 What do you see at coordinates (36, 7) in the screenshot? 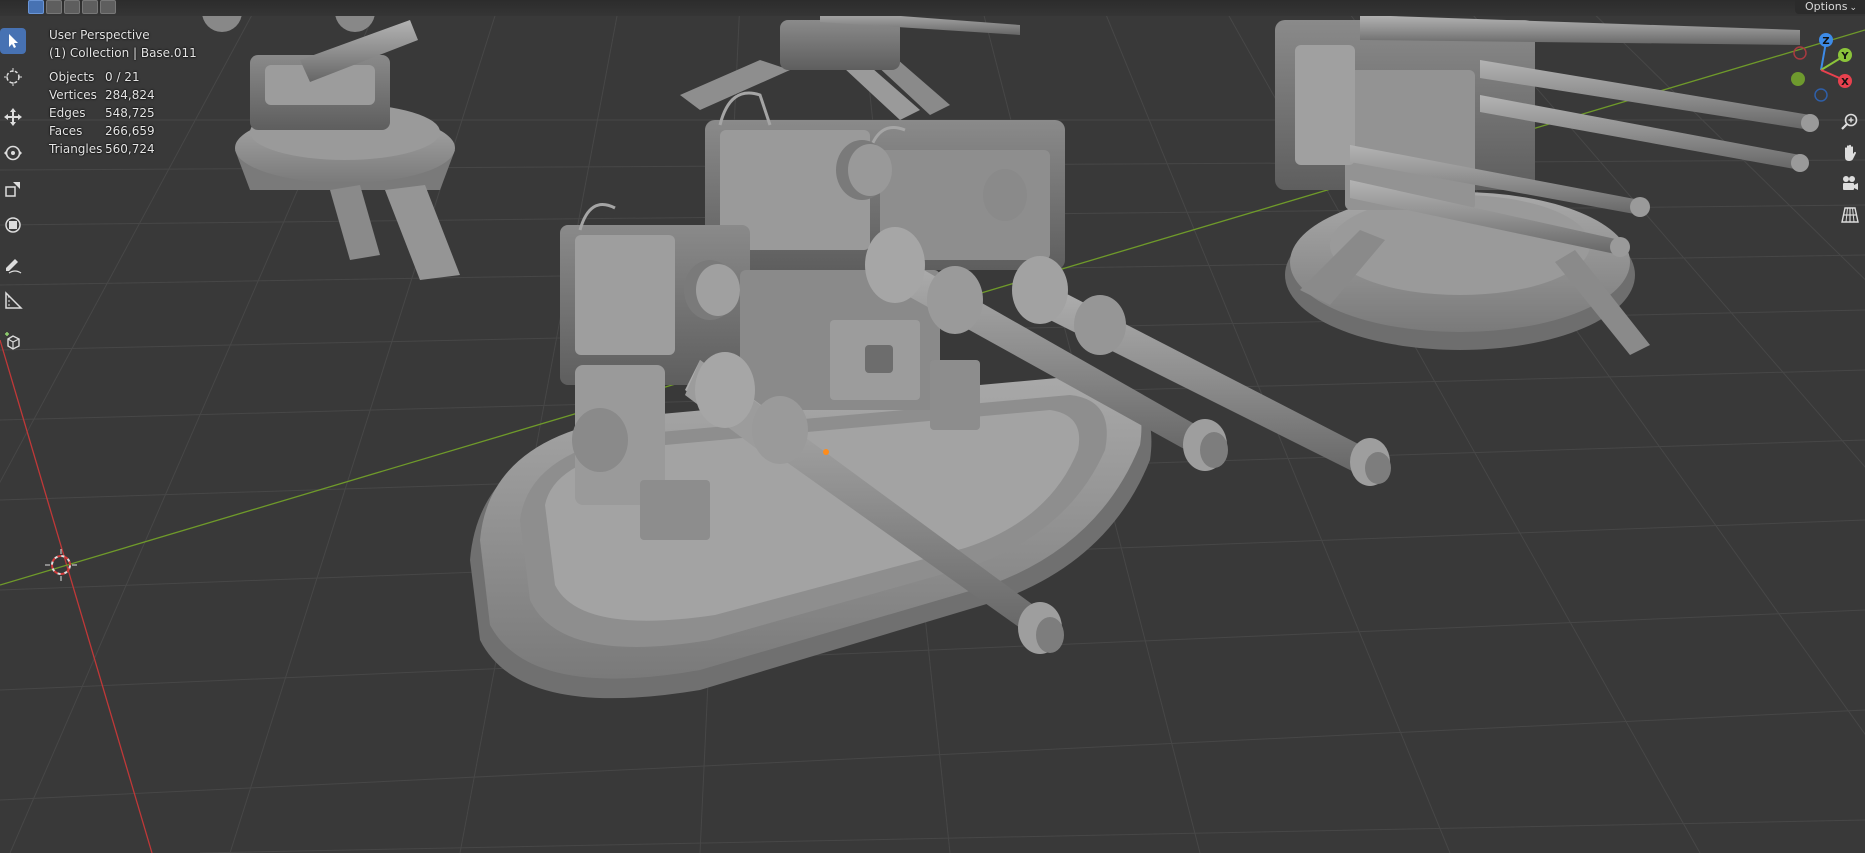
I see `select-new-icon` at bounding box center [36, 7].